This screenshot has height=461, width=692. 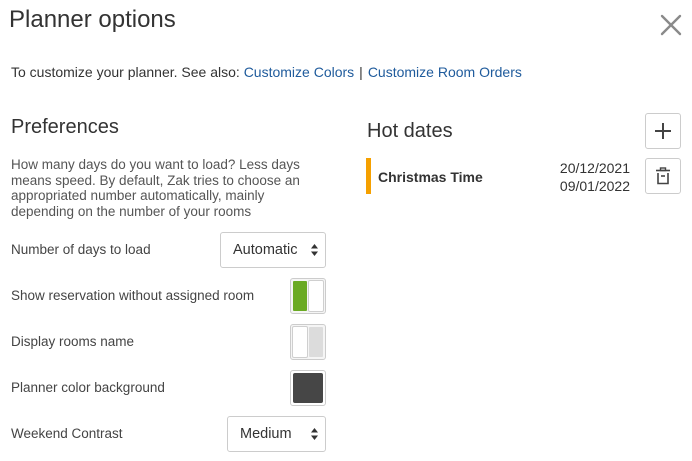 What do you see at coordinates (92, 19) in the screenshot?
I see `dialog-title: Planner options` at bounding box center [92, 19].